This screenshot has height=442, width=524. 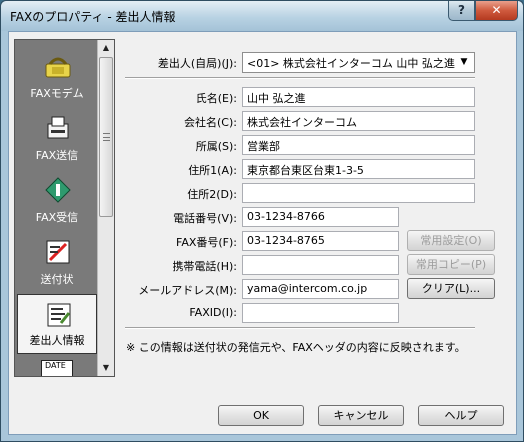 What do you see at coordinates (262, 16) in the screenshot?
I see `title-bar: FAXのプロパティ - 差出人情報 ? ✕` at bounding box center [262, 16].